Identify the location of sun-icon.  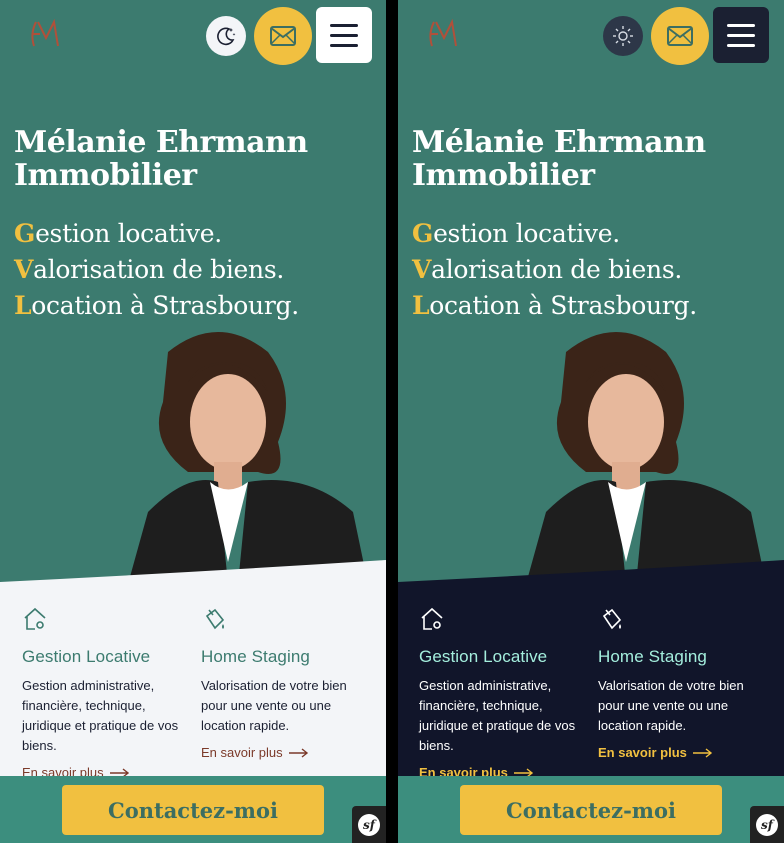
(623, 36).